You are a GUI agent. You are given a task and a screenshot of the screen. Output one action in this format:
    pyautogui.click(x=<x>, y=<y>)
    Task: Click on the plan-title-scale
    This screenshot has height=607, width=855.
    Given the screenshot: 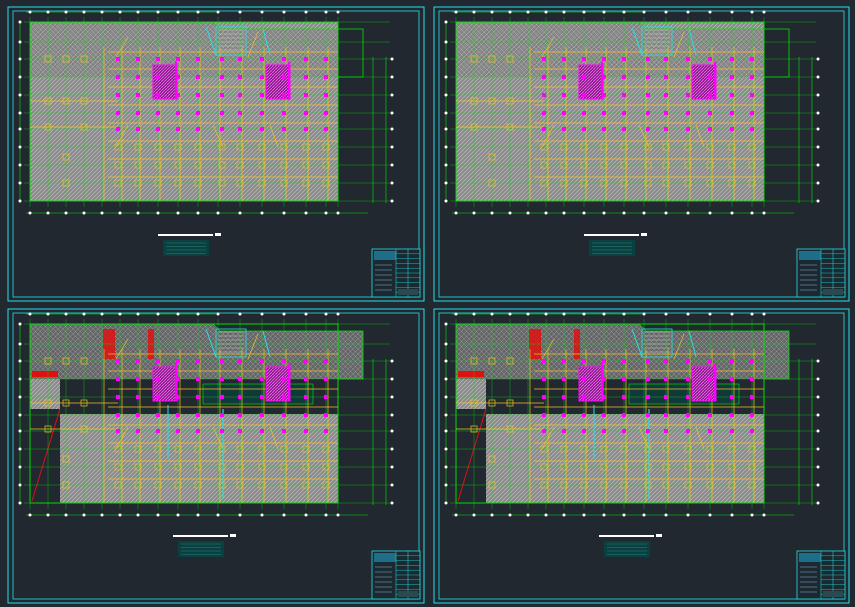 What is the action you would take?
    pyautogui.click(x=659, y=535)
    